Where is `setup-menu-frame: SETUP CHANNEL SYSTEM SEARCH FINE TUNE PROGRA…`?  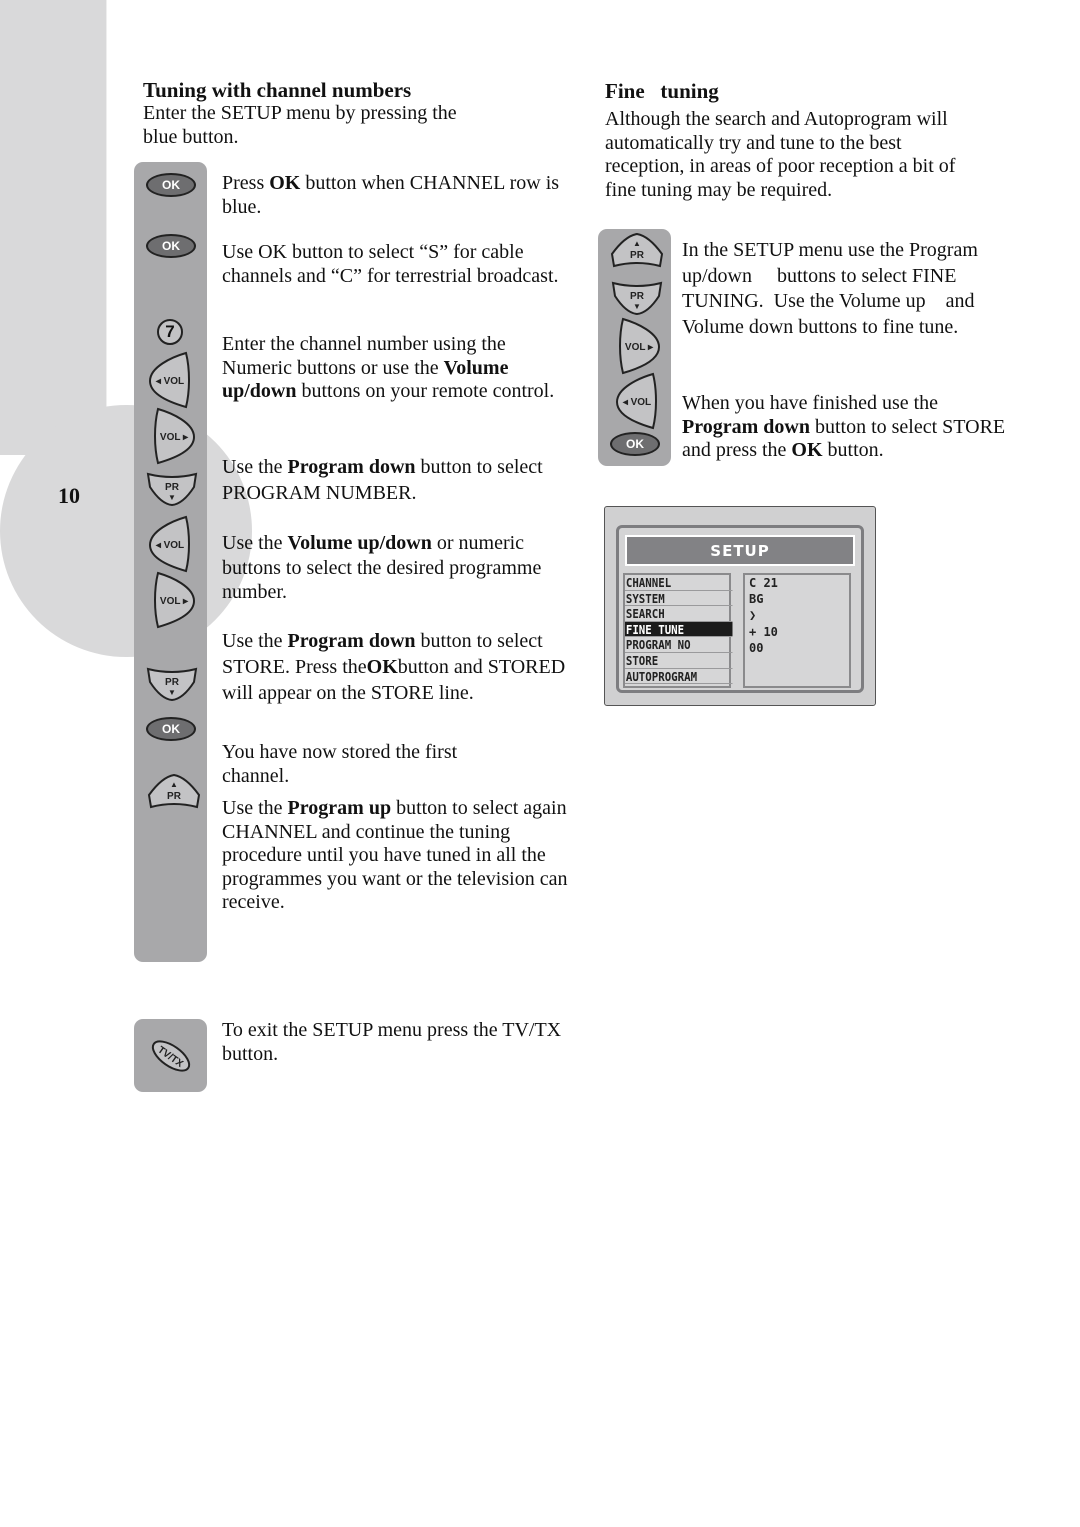
setup-menu-frame: SETUP CHANNEL SYSTEM SEARCH FINE TUNE PROGRA… is located at coordinates (740, 609).